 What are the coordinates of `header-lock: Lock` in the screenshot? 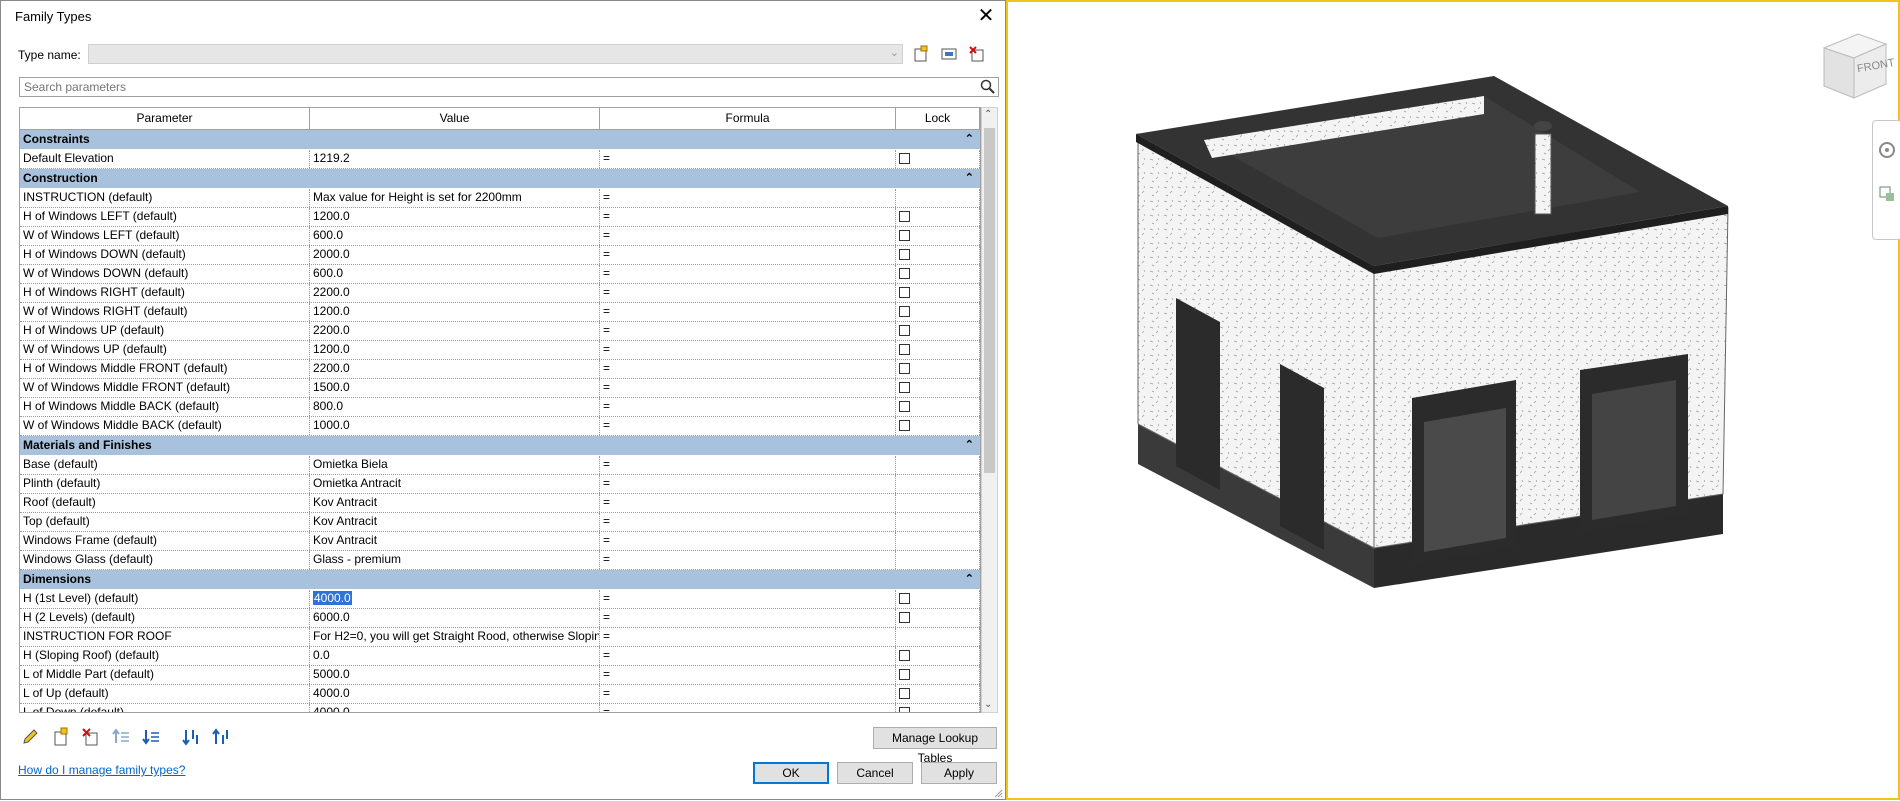 It's located at (938, 118).